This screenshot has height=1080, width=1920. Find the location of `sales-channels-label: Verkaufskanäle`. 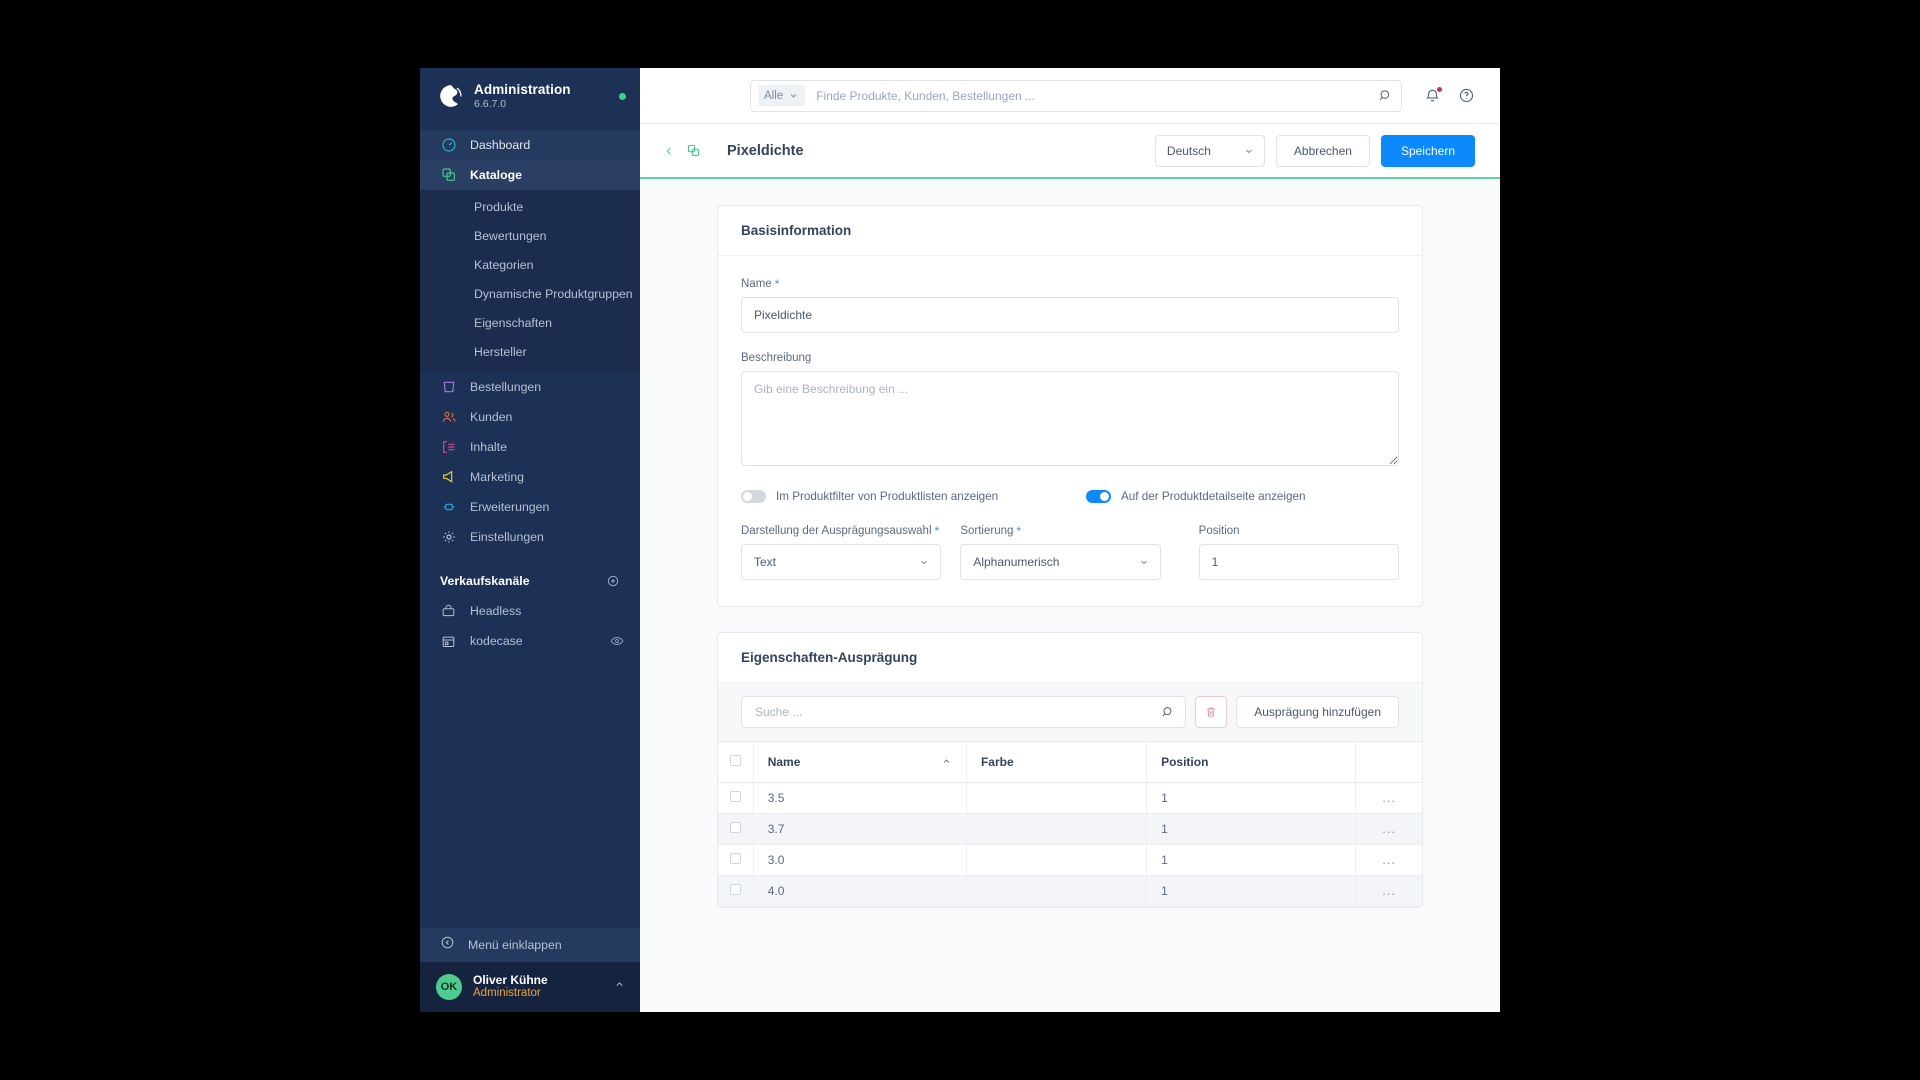

sales-channels-label: Verkaufskanäle is located at coordinates (485, 581).